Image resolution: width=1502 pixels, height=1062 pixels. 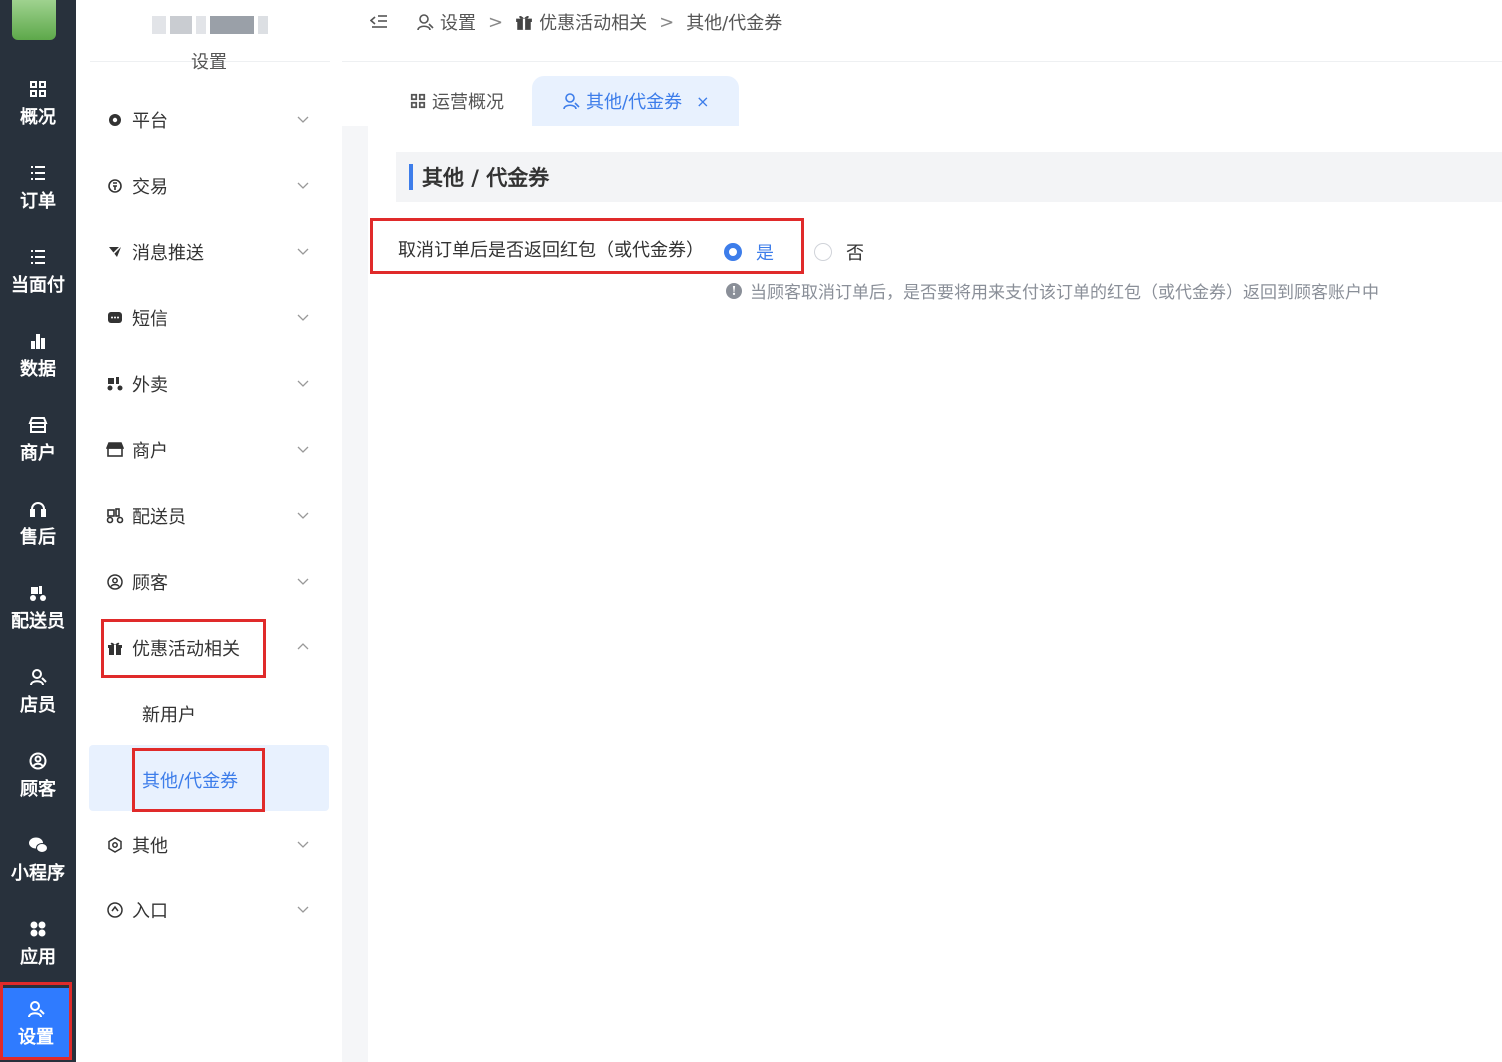 What do you see at coordinates (221, 516) in the screenshot?
I see `sidebar-item-rider: 配送员` at bounding box center [221, 516].